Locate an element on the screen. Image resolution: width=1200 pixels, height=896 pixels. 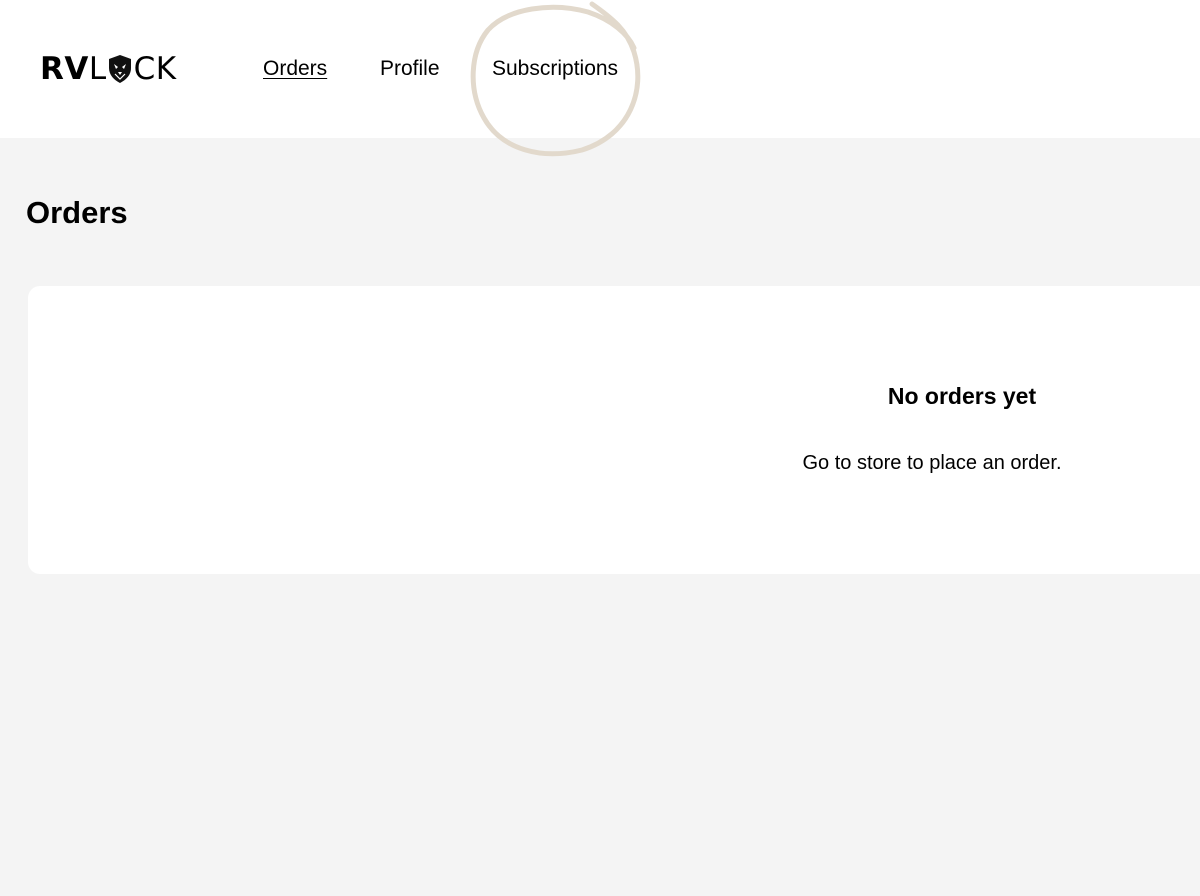
logo-letter-l: L is located at coordinates (97, 69).